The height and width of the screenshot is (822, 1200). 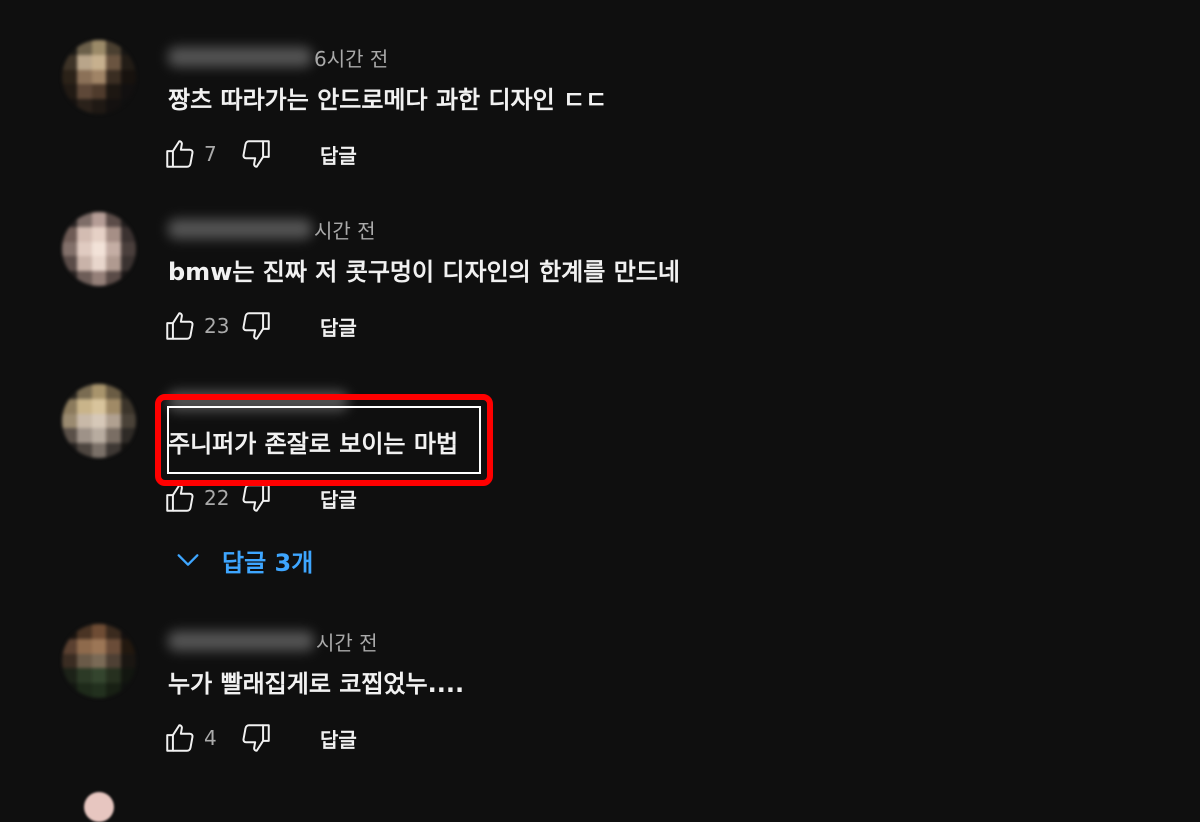 I want to click on comment-meta: 6시간 전, so click(x=278, y=57).